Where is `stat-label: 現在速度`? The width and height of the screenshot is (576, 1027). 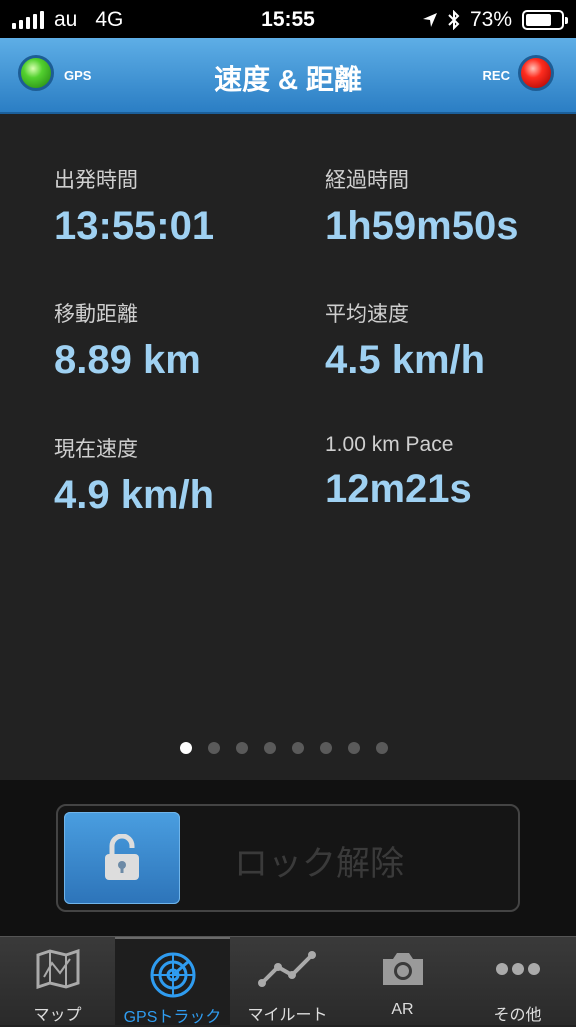
stat-label: 現在速度 is located at coordinates (96, 449).